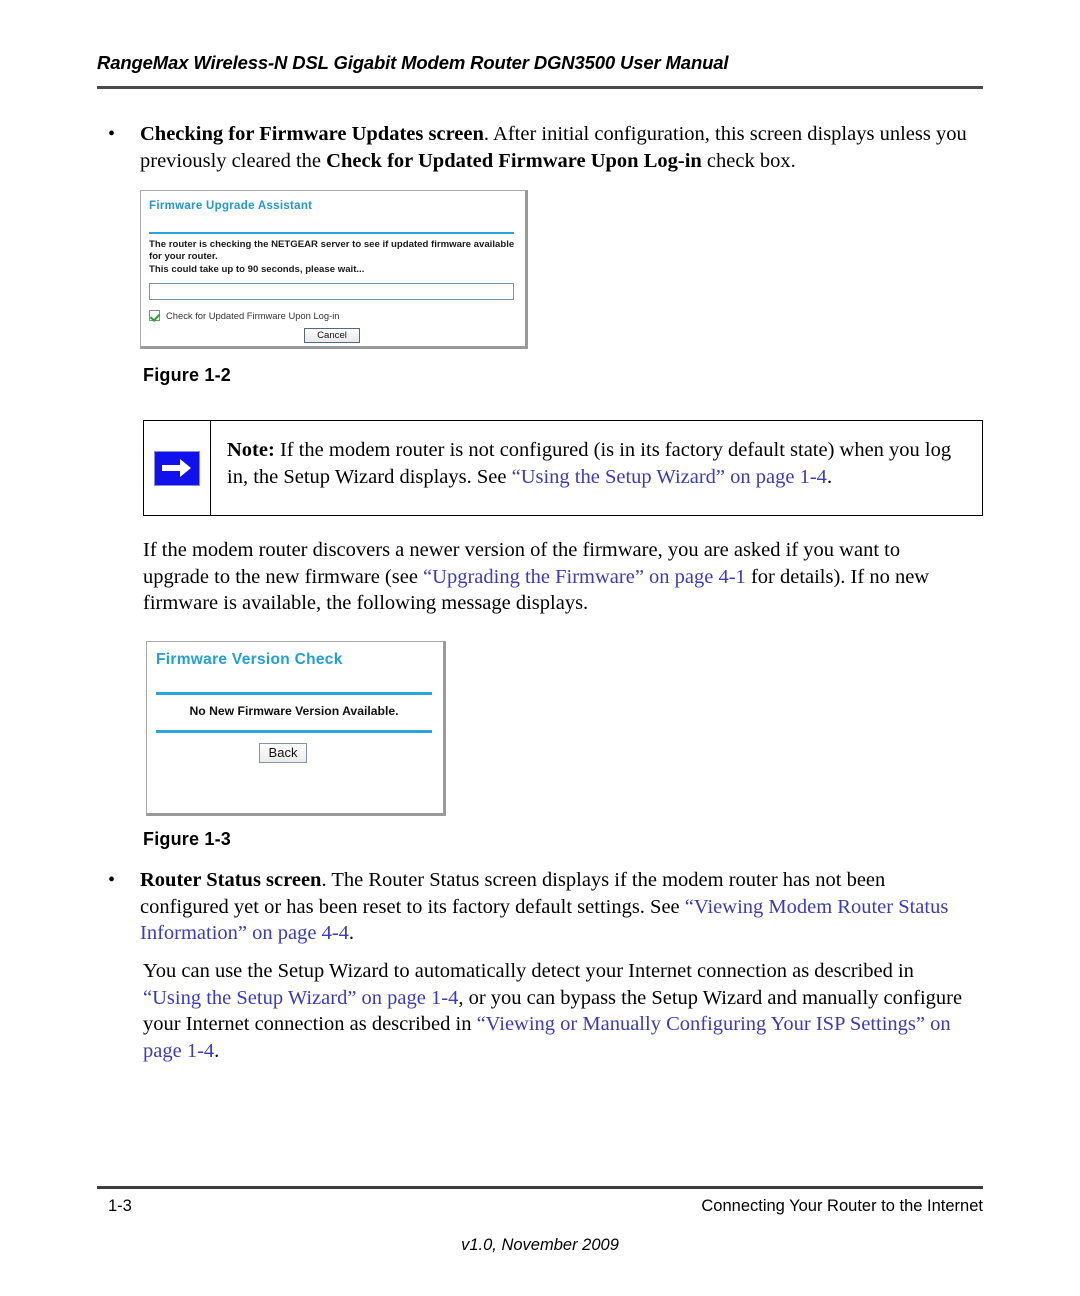 This screenshot has width=1080, height=1296. Describe the element at coordinates (187, 839) in the screenshot. I see `figure-1-3-caption: Figure 1-3` at that location.